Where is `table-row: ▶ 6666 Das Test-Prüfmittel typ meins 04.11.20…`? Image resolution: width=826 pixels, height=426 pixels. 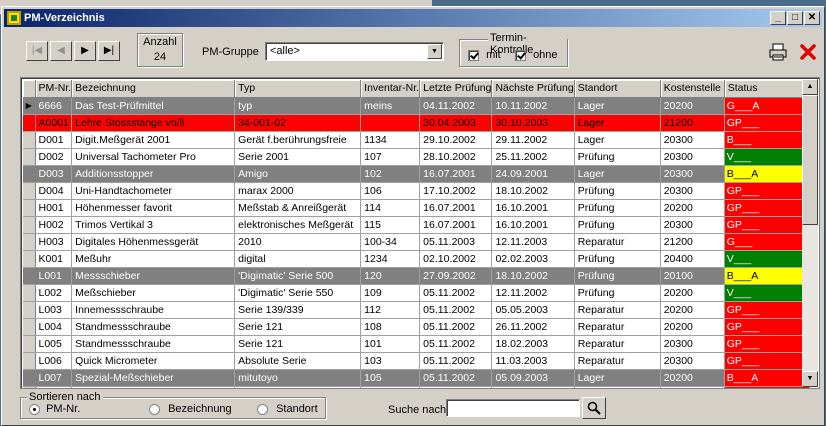 table-row: ▶ 6666 Das Test-Prüfmittel typ meins 04.11.20… is located at coordinates (416, 106).